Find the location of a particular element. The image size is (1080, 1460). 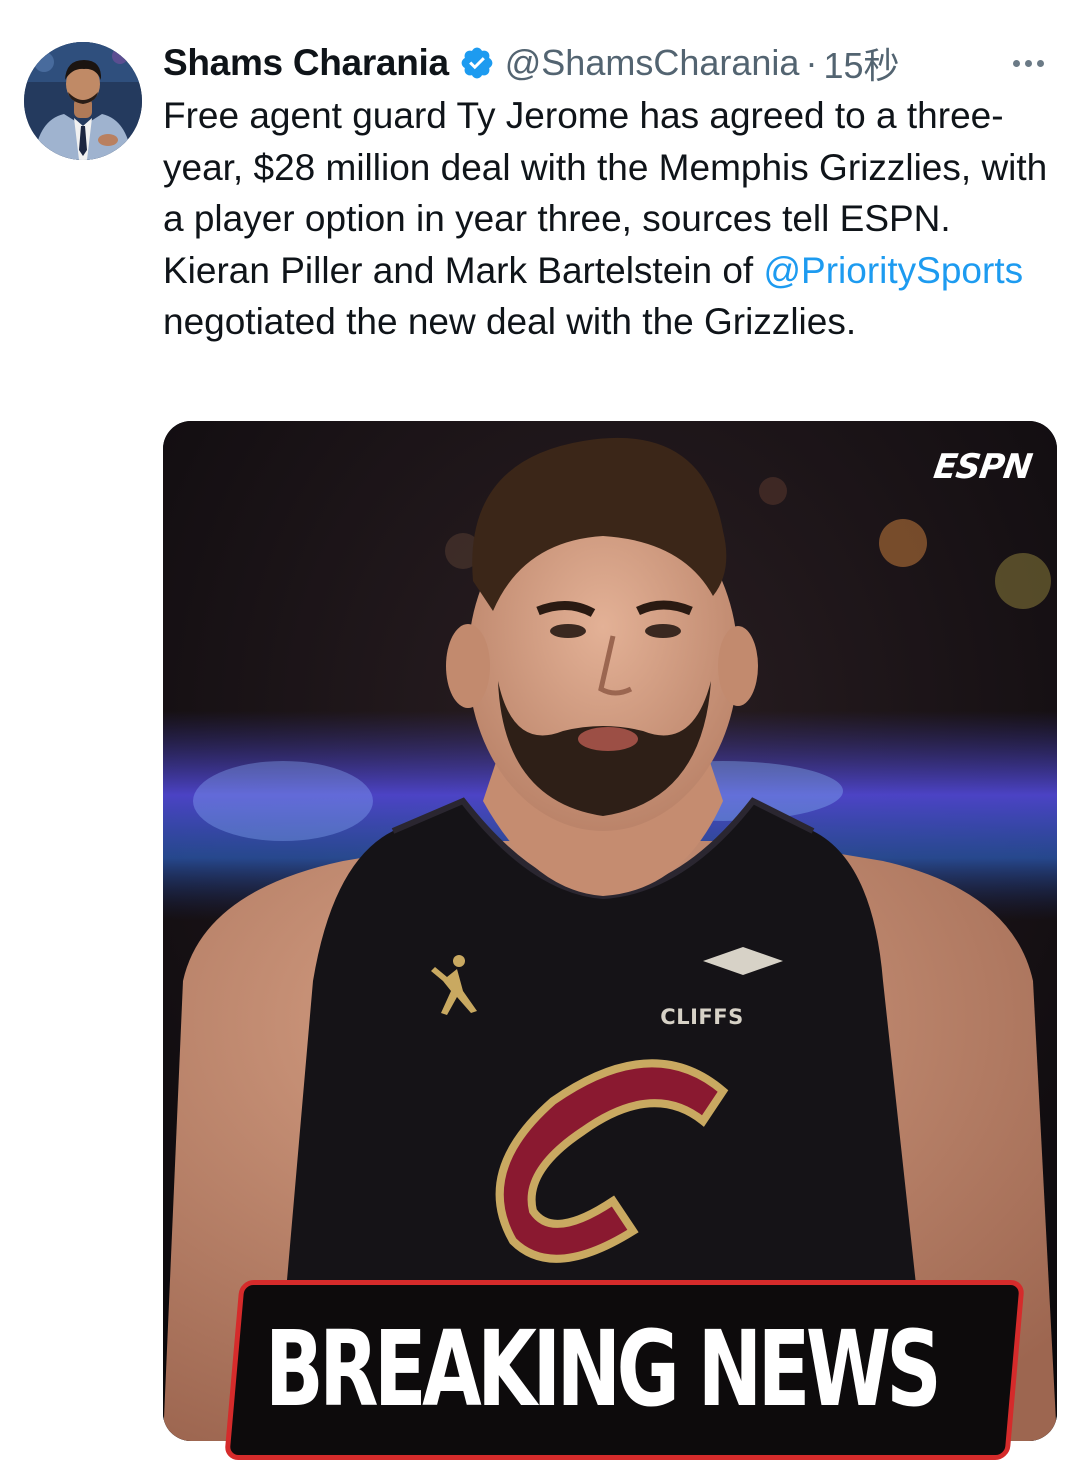

avatar-portrait is located at coordinates (83, 101).